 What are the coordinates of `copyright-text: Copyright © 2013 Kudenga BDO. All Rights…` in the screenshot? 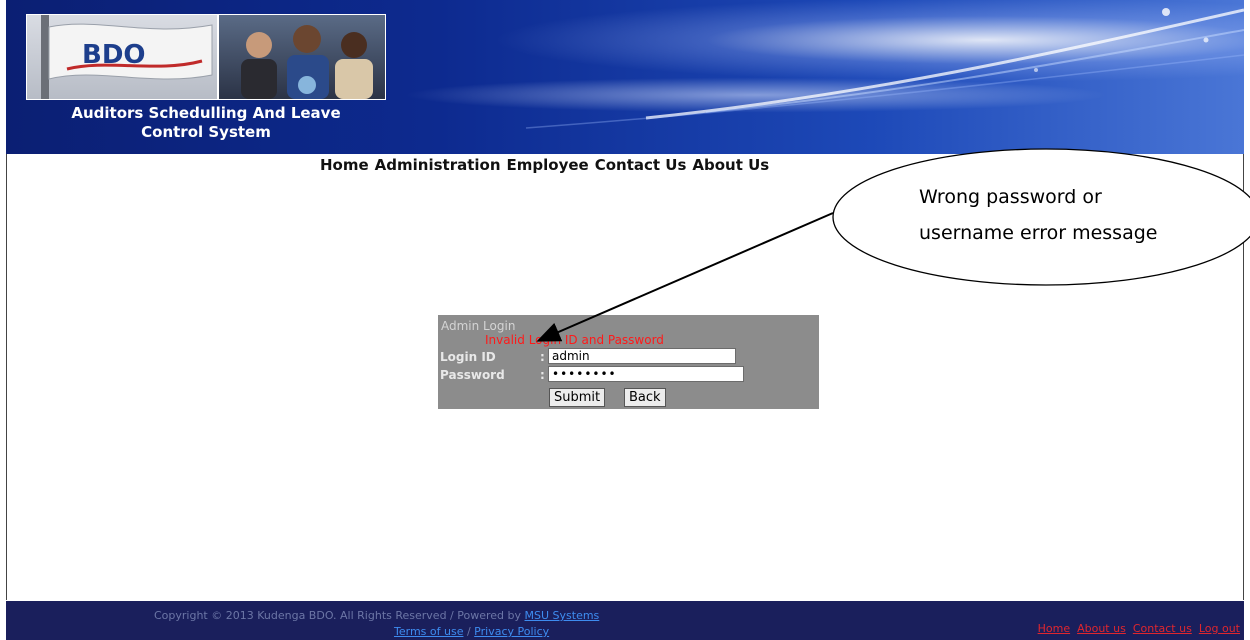 It's located at (376, 615).